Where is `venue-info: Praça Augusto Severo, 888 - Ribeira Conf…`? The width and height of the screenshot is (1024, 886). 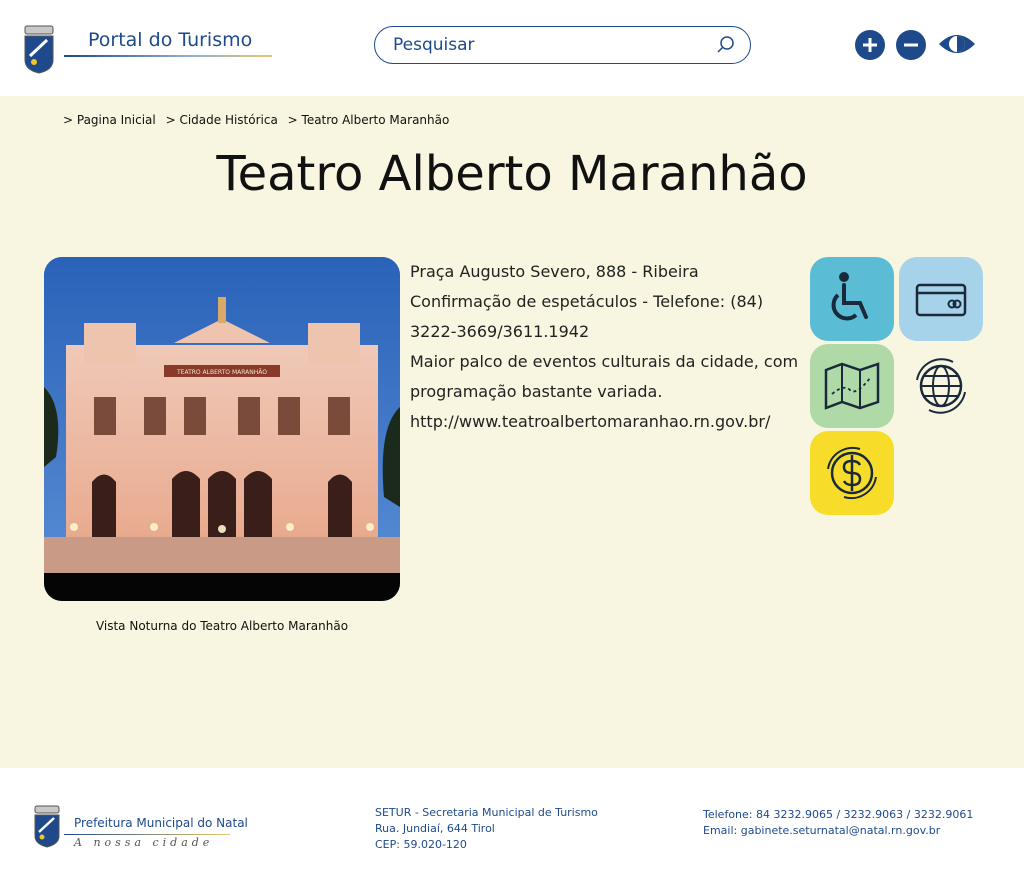
venue-info: Praça Augusto Severo, 888 - Ribeira Conf… is located at coordinates (605, 347).